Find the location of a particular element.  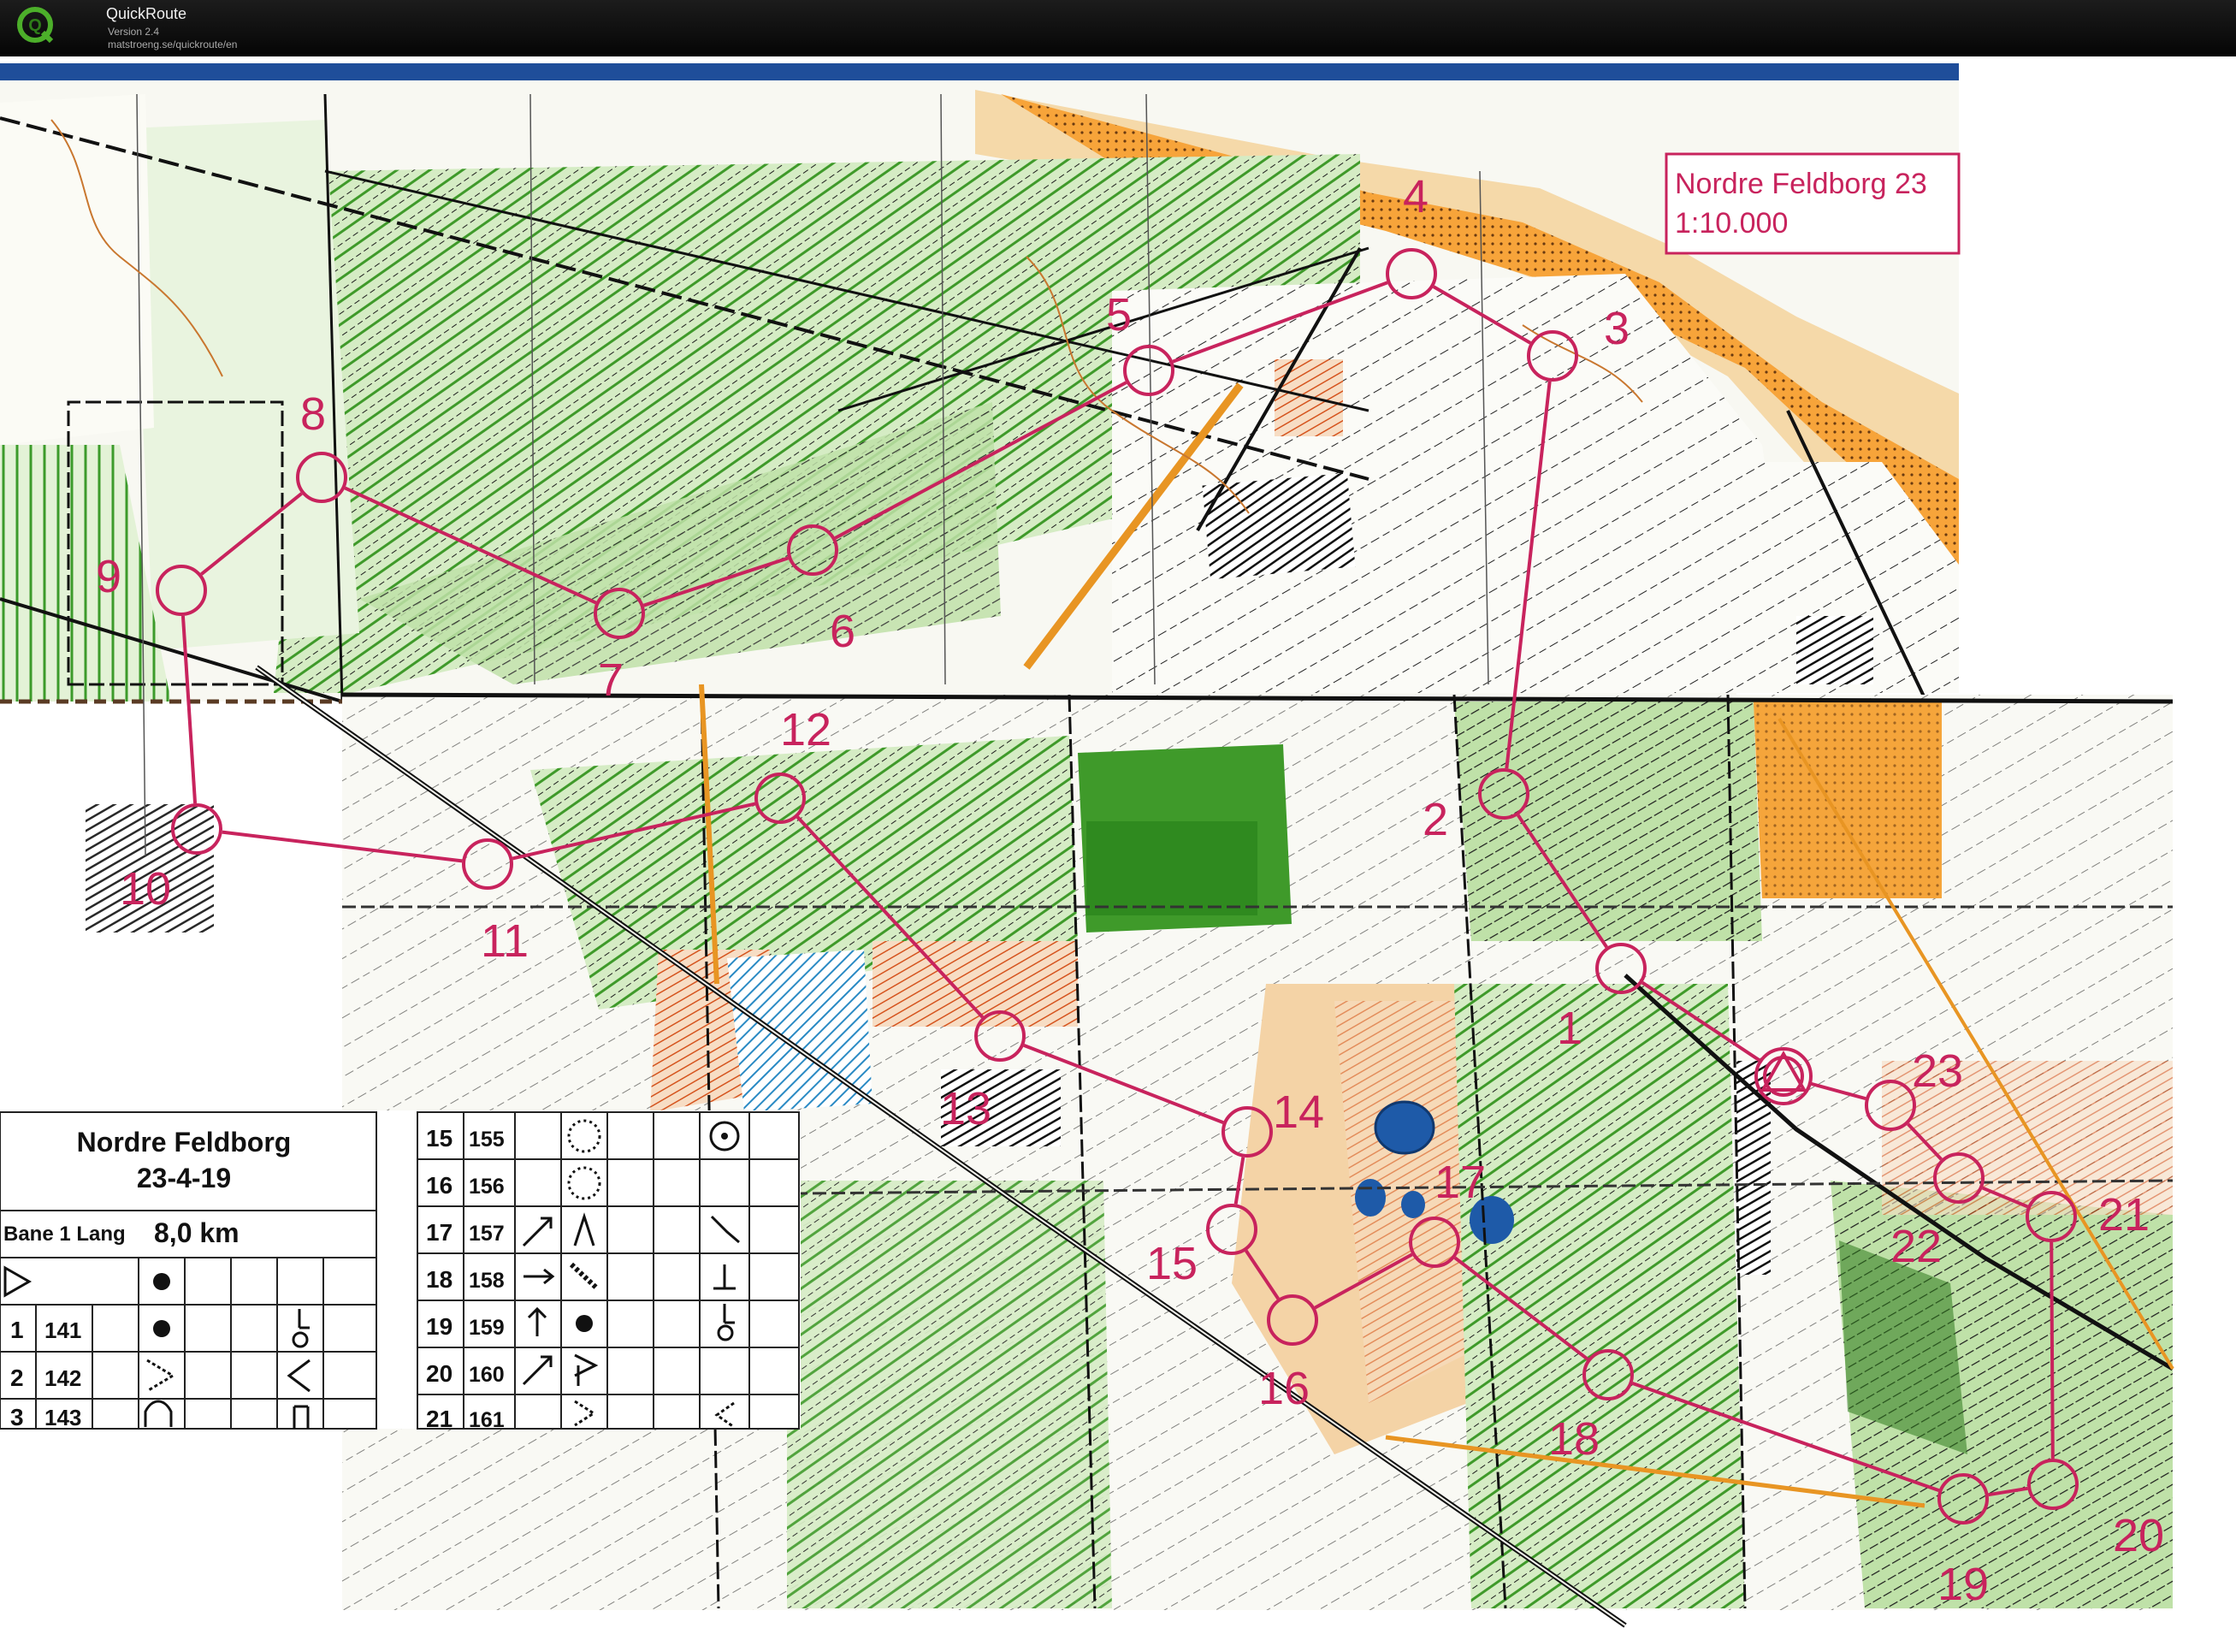

control-number-label: 11 is located at coordinates (505, 941).